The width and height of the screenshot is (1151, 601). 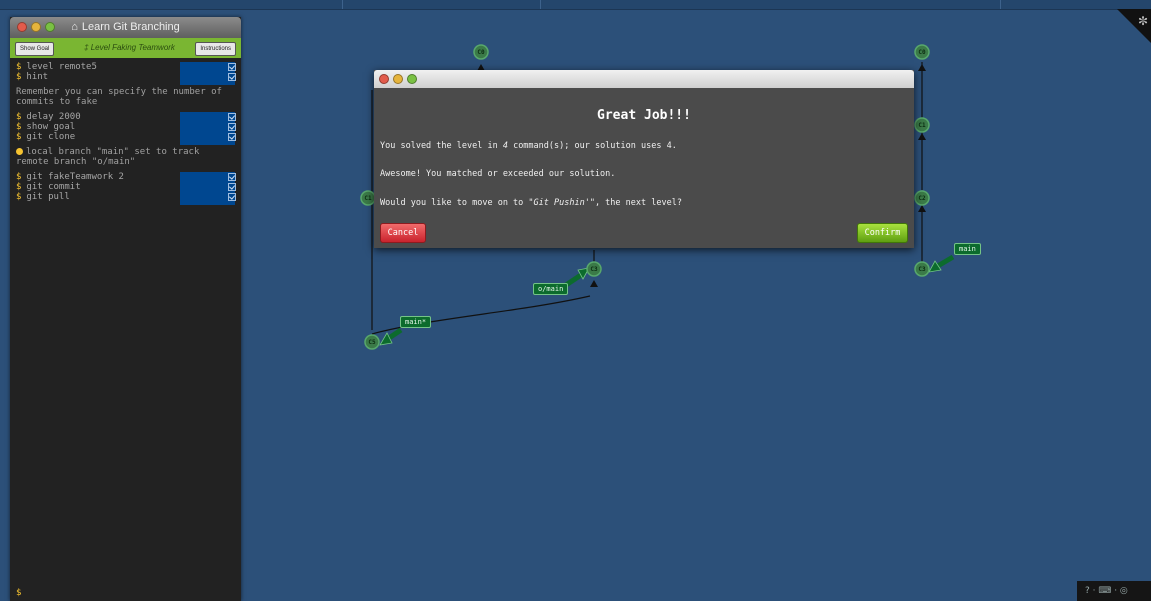 What do you see at coordinates (215, 49) in the screenshot?
I see `instructions-button: Instructions` at bounding box center [215, 49].